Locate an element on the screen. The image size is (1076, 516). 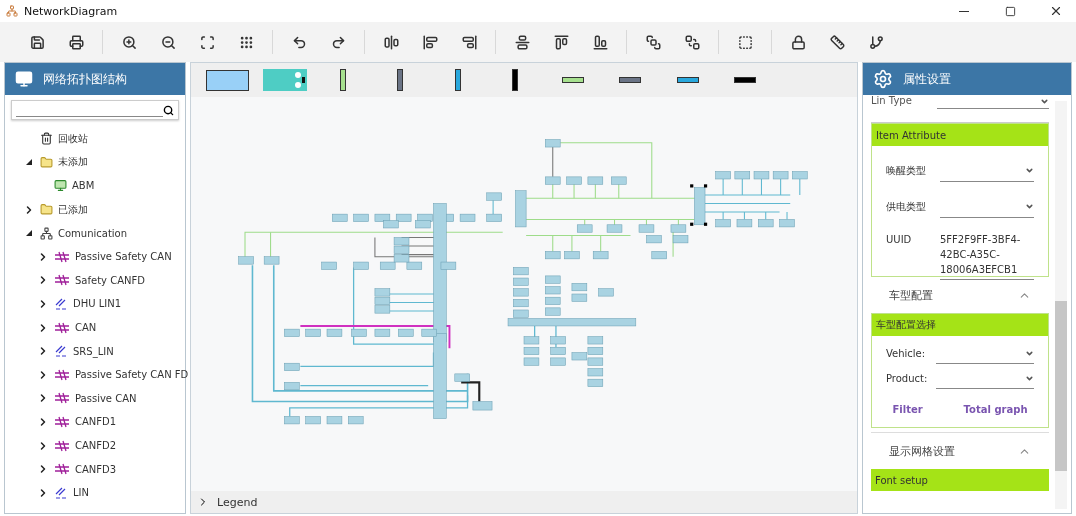
panel-title: 网络拓扑图结构 is located at coordinates (85, 79).